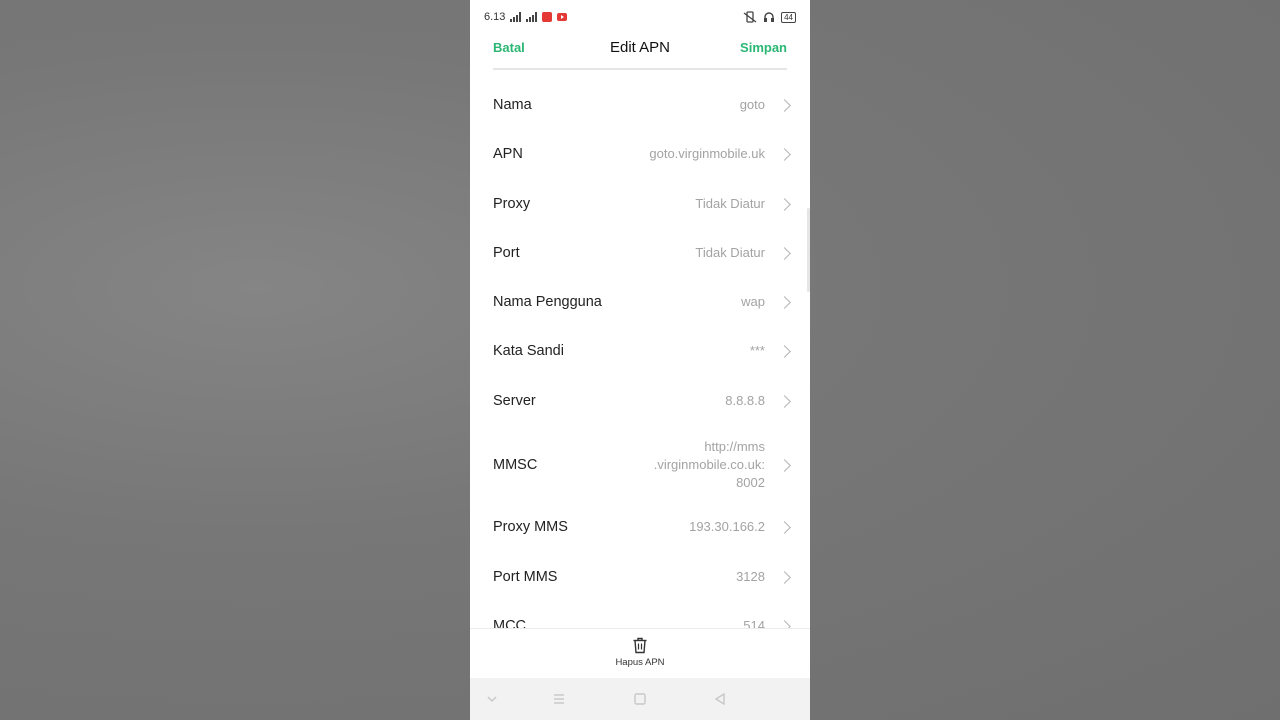  Describe the element at coordinates (640, 527) in the screenshot. I see `list-item-proxy-mms: Proxy MMS 193.30.166.2` at that location.